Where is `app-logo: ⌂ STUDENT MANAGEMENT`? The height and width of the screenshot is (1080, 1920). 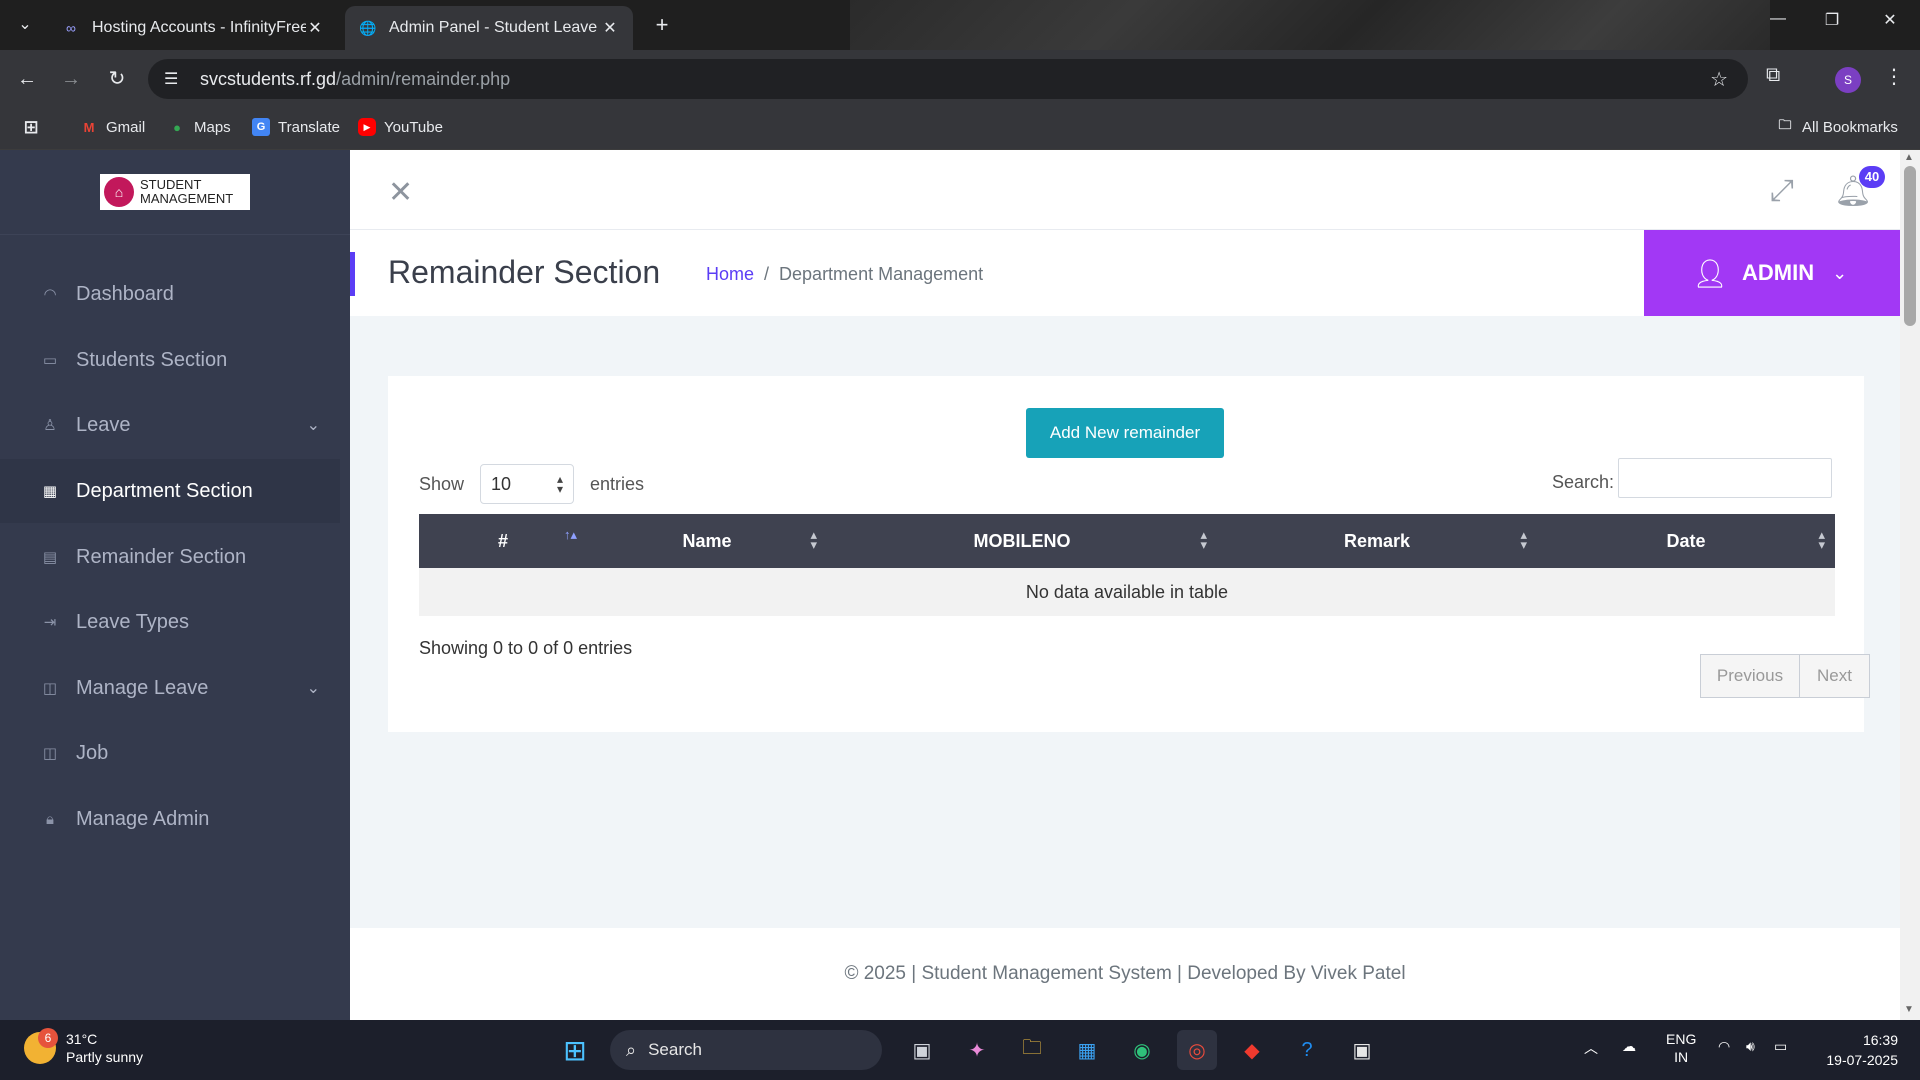
app-logo: ⌂ STUDENT MANAGEMENT is located at coordinates (175, 192).